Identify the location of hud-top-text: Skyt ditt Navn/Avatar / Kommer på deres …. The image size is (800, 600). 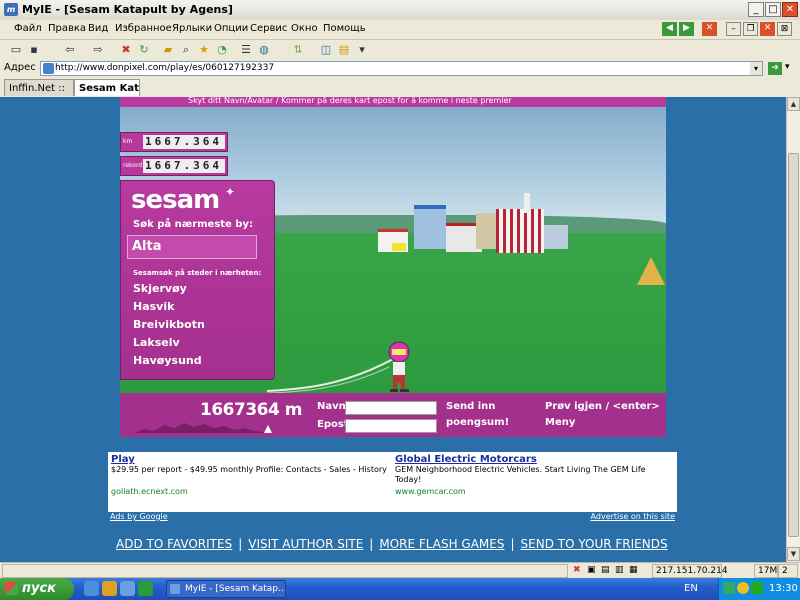
(350, 101).